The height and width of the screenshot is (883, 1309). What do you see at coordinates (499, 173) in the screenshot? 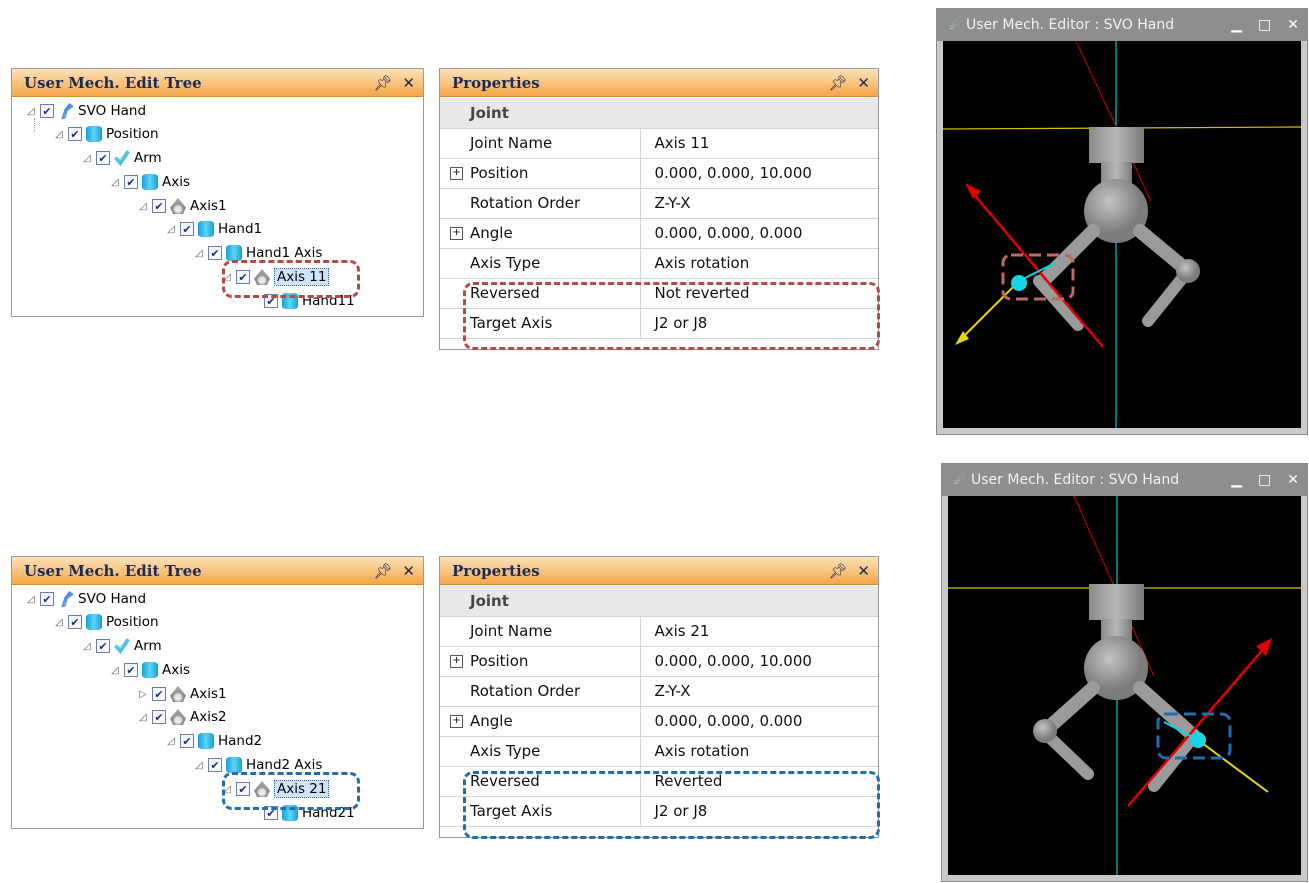
I see `property-name: Position` at bounding box center [499, 173].